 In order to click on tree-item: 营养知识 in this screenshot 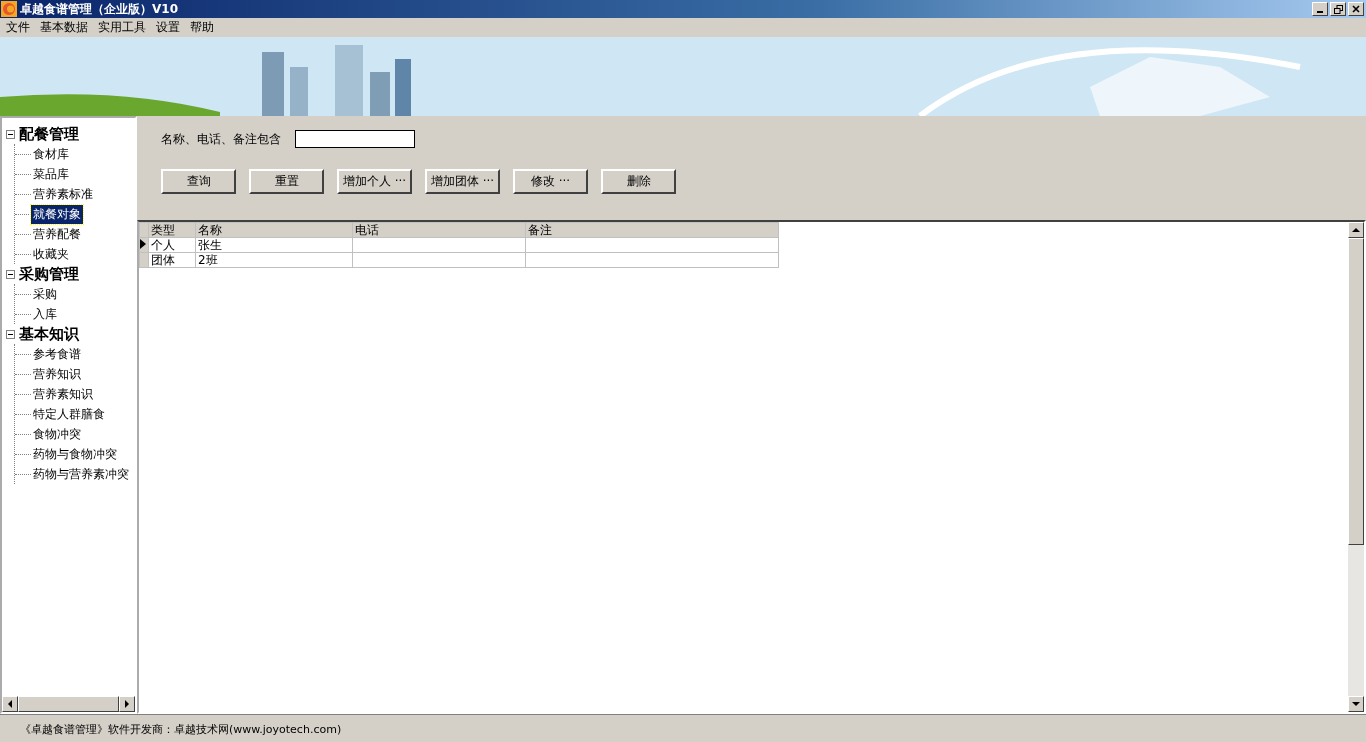, I will do `click(57, 374)`.